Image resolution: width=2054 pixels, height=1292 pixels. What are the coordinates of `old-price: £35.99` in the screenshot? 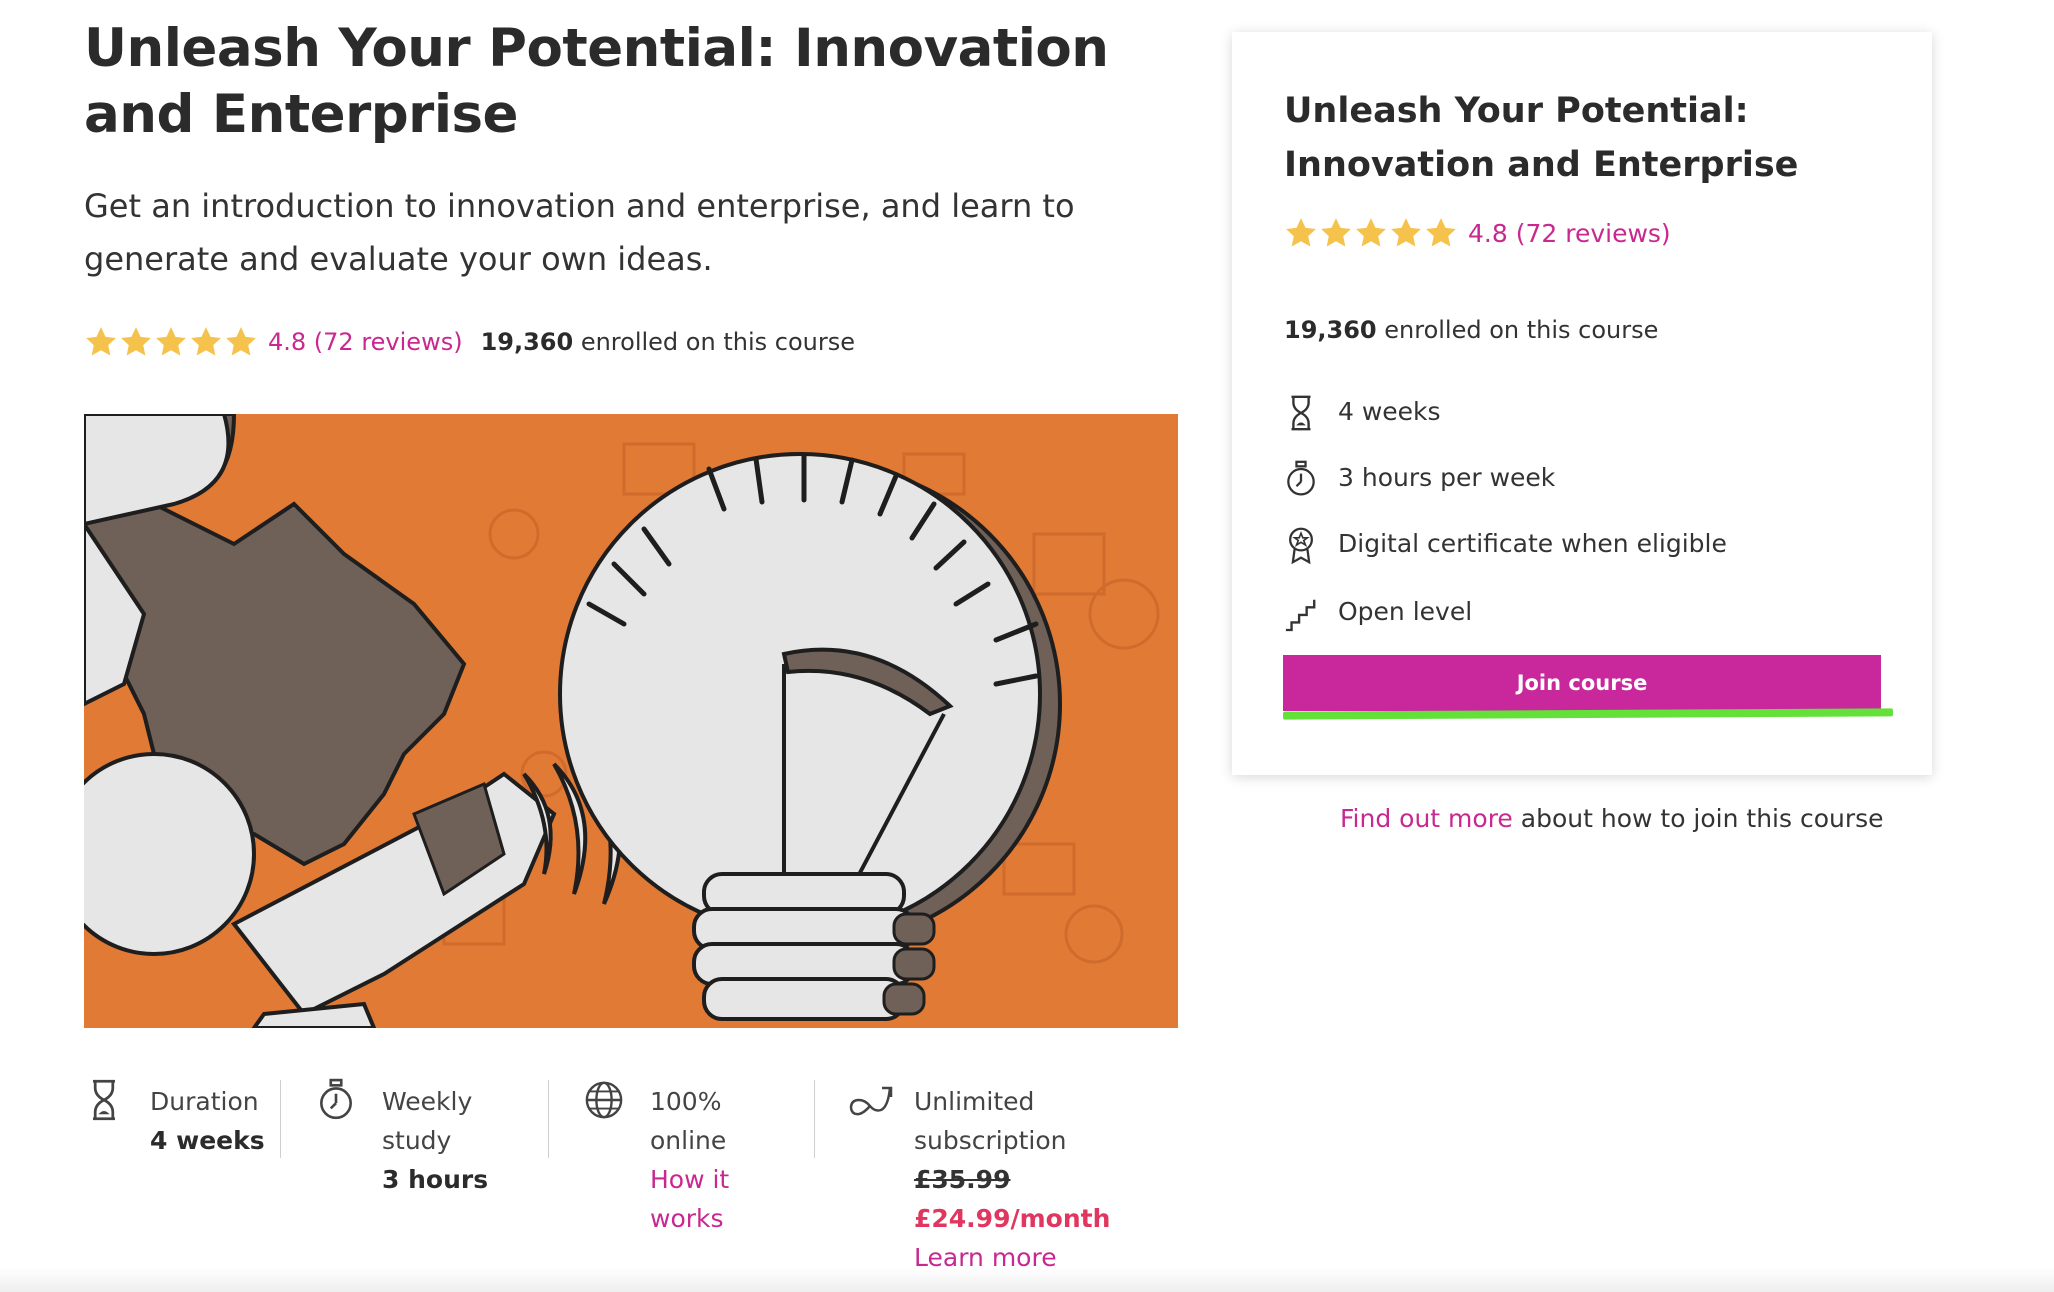 It's located at (962, 1179).